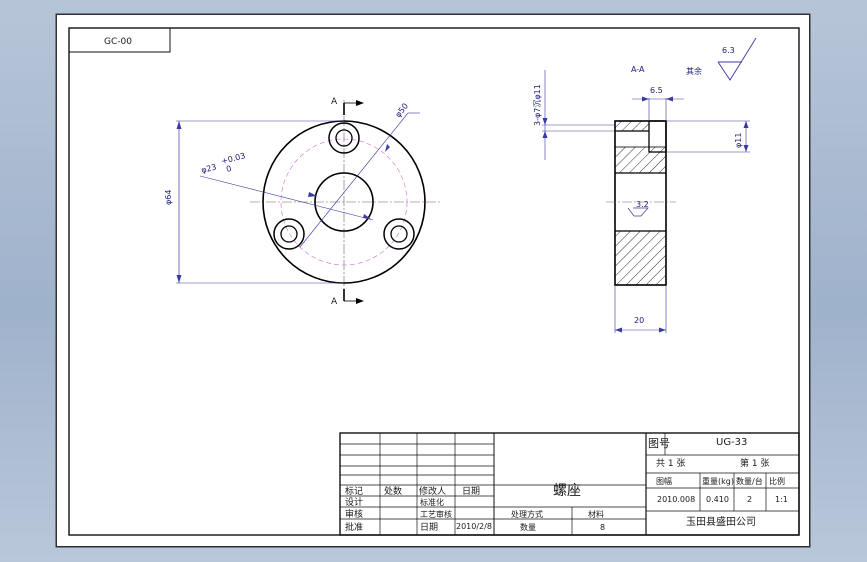 This screenshot has width=867, height=562. I want to click on dim-outer-text: φ64, so click(168, 197).